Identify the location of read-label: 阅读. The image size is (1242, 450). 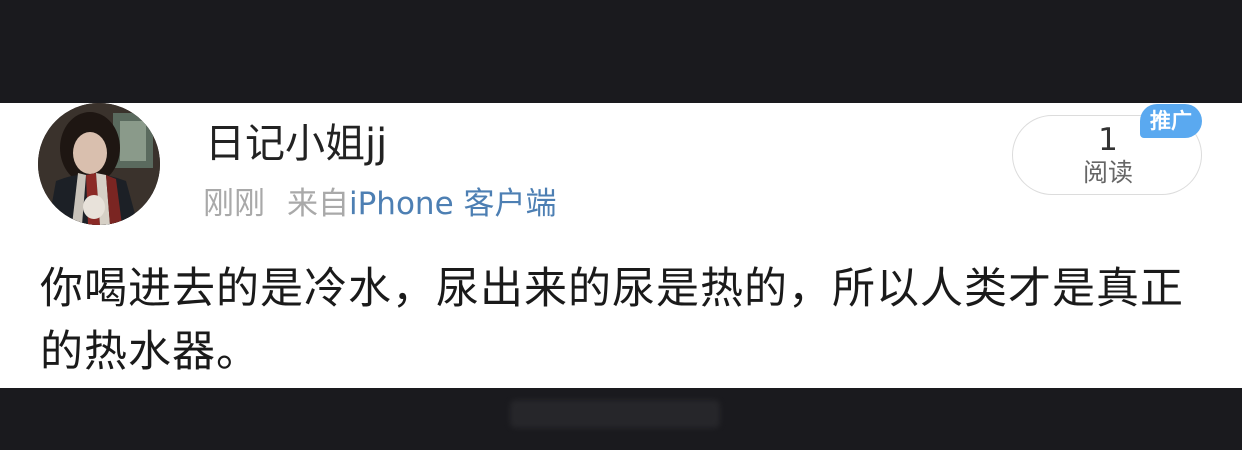
(1107, 172).